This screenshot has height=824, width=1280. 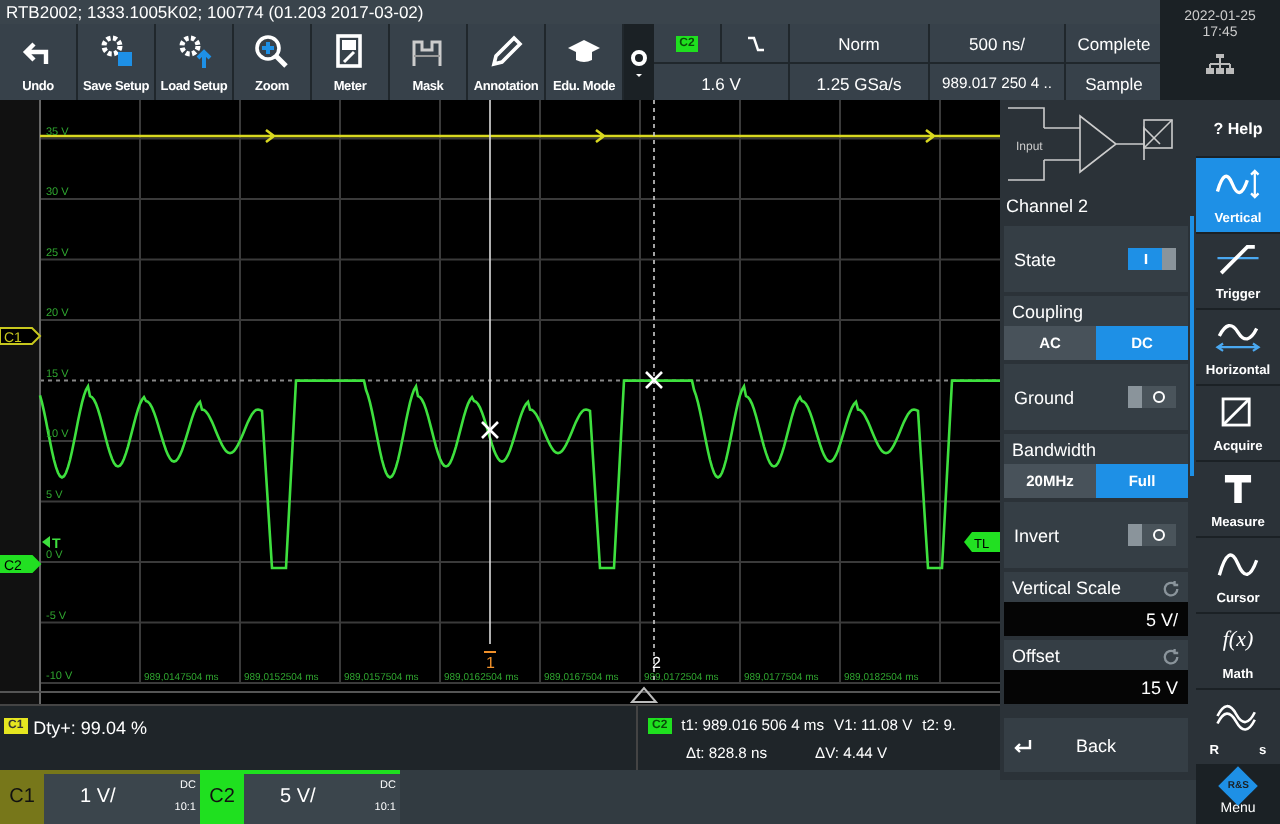 What do you see at coordinates (1035, 259) in the screenshot?
I see `setting-label: State` at bounding box center [1035, 259].